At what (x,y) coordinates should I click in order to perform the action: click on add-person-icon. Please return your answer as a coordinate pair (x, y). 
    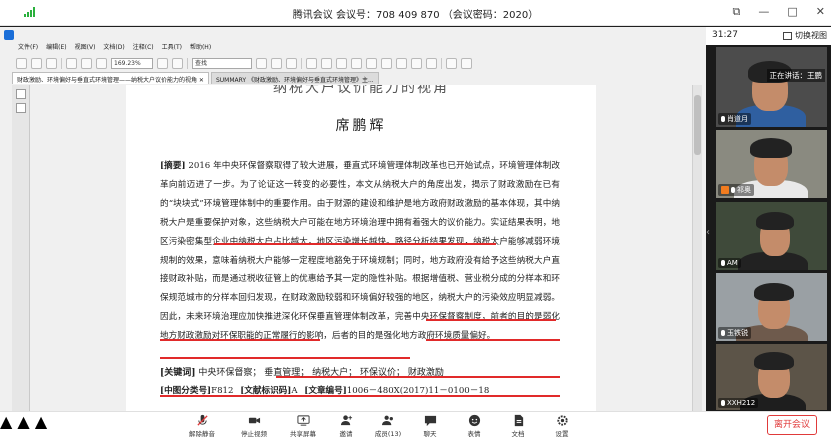
    Looking at the image, I should click on (346, 420).